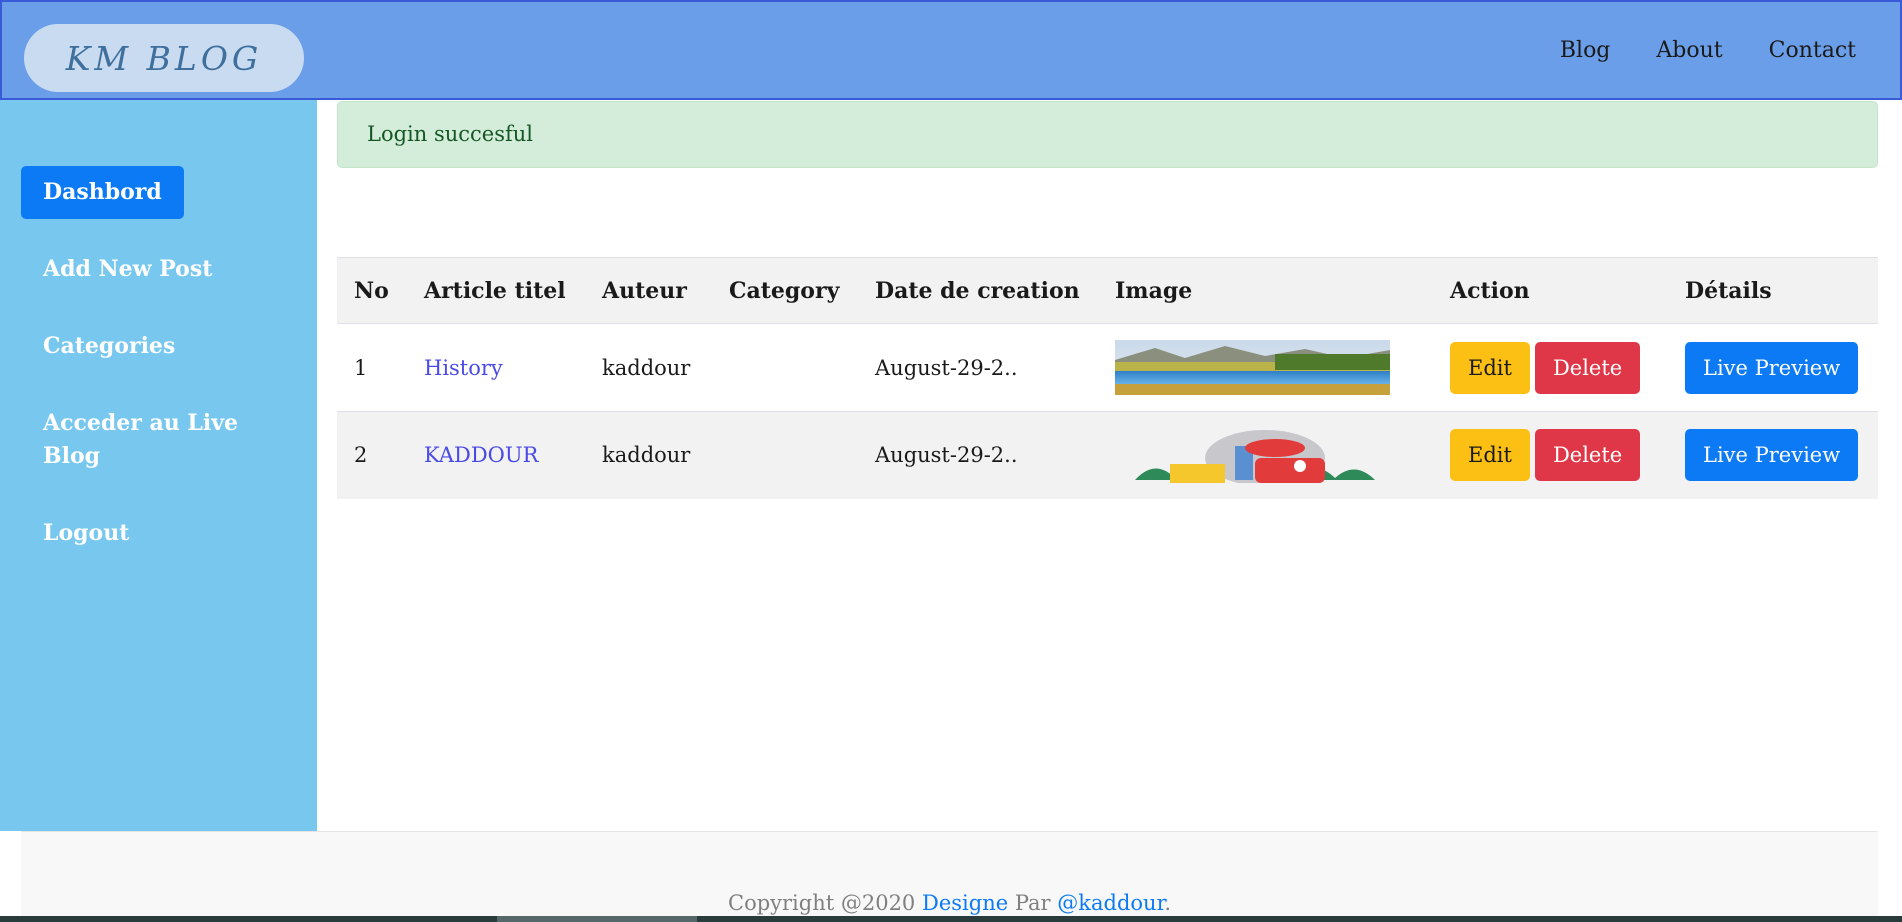  I want to click on post-title-link: History, so click(463, 368).